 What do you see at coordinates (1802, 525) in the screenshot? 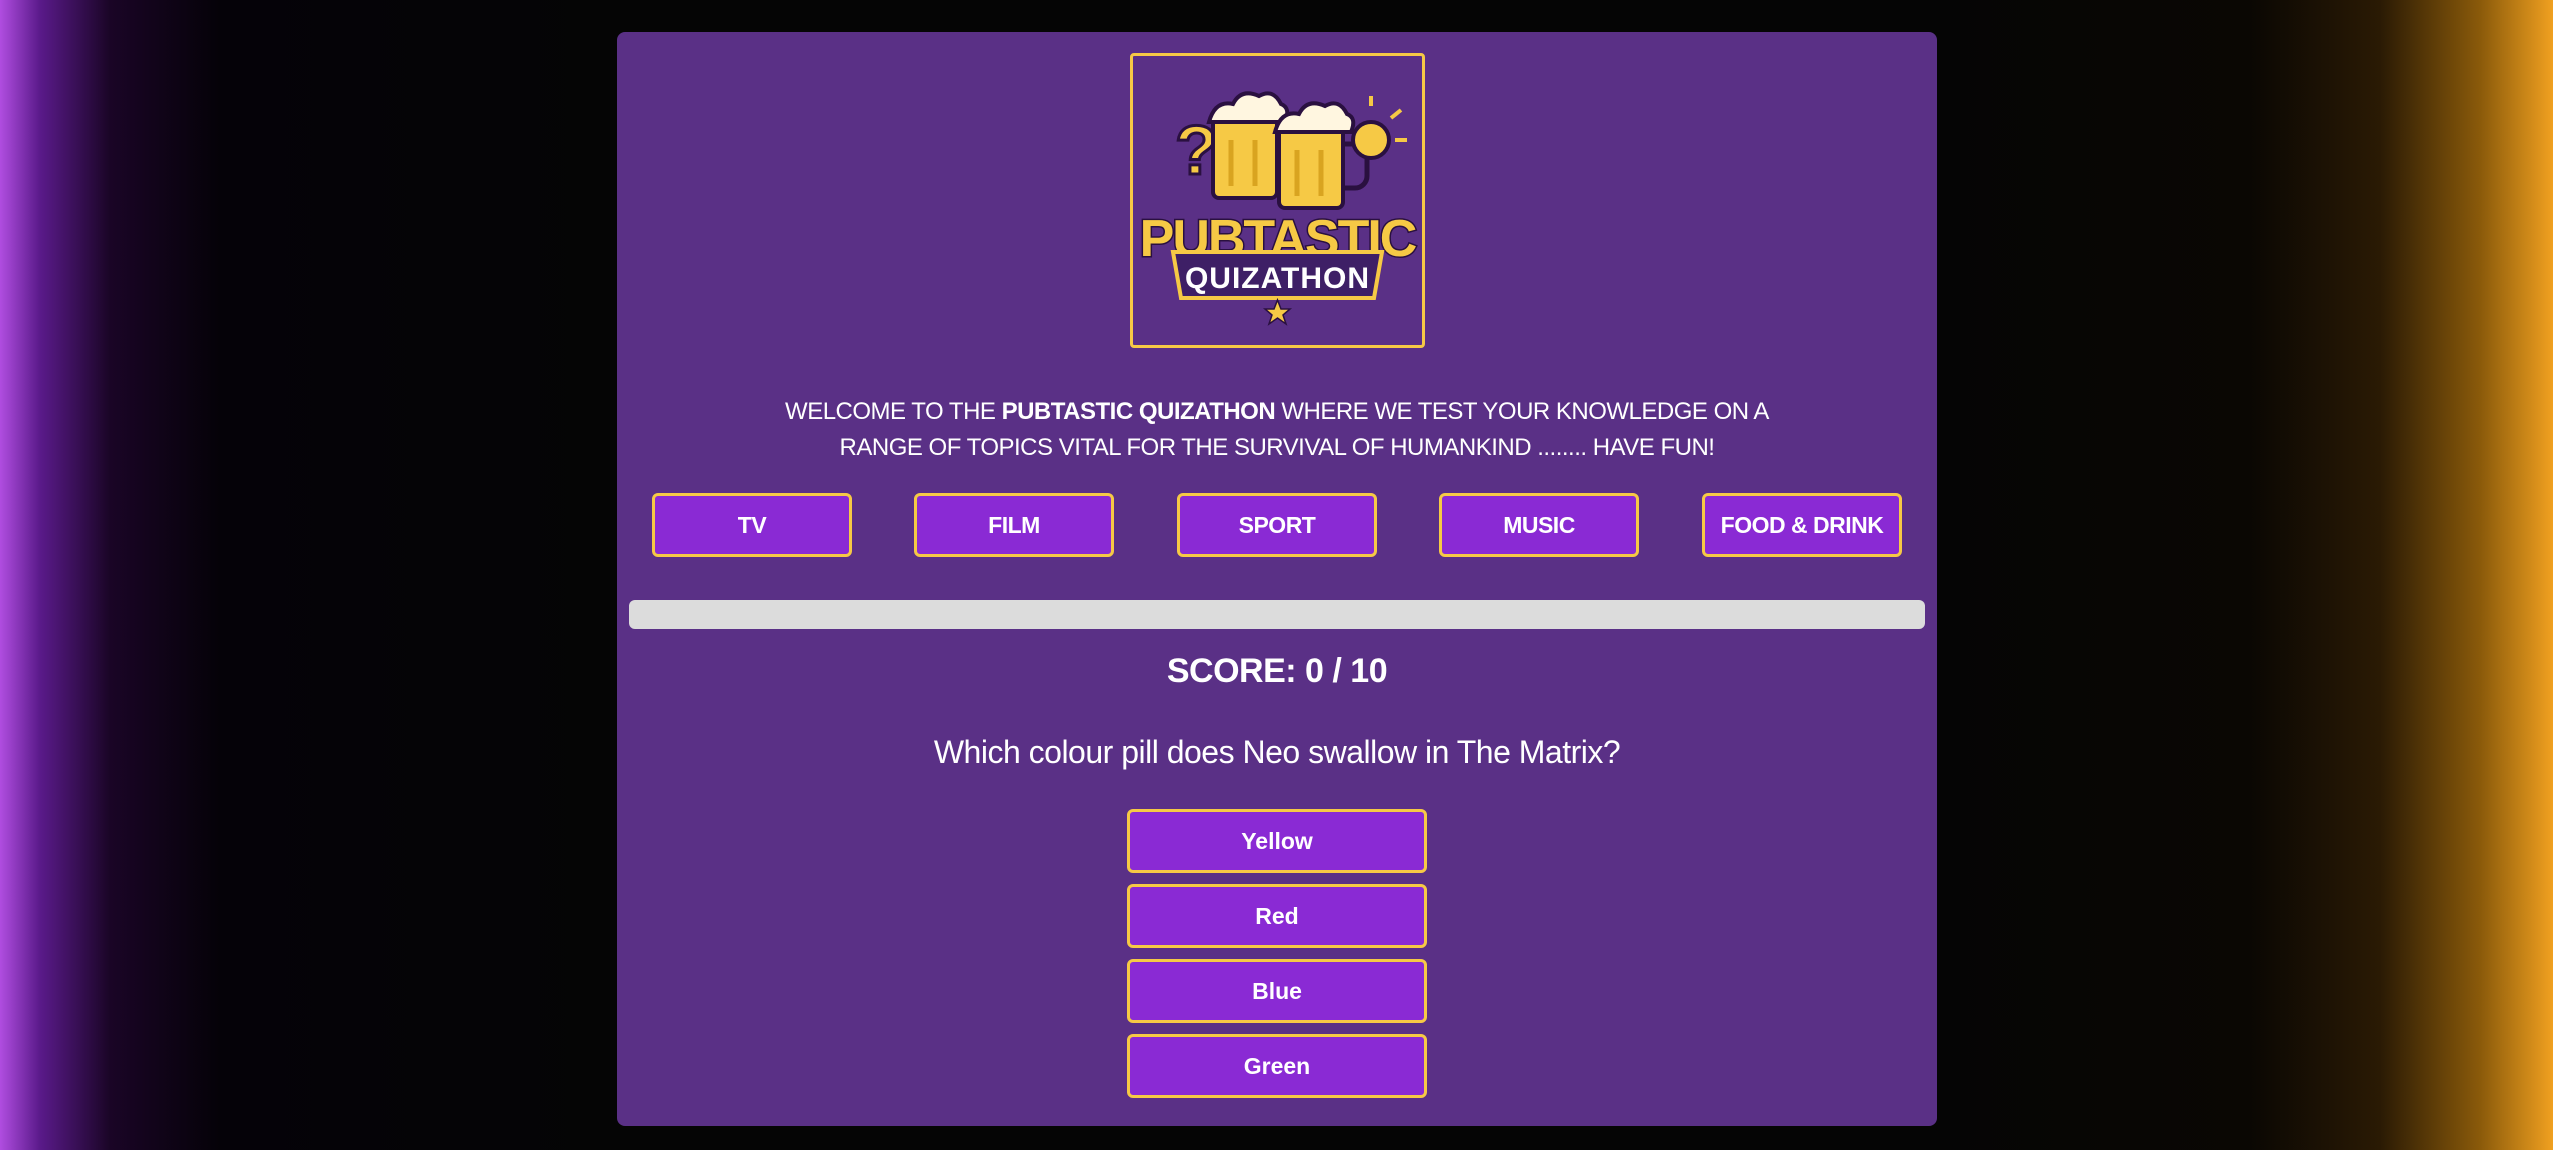
I see `category-food-drink-button: FOOD & DRINK` at bounding box center [1802, 525].